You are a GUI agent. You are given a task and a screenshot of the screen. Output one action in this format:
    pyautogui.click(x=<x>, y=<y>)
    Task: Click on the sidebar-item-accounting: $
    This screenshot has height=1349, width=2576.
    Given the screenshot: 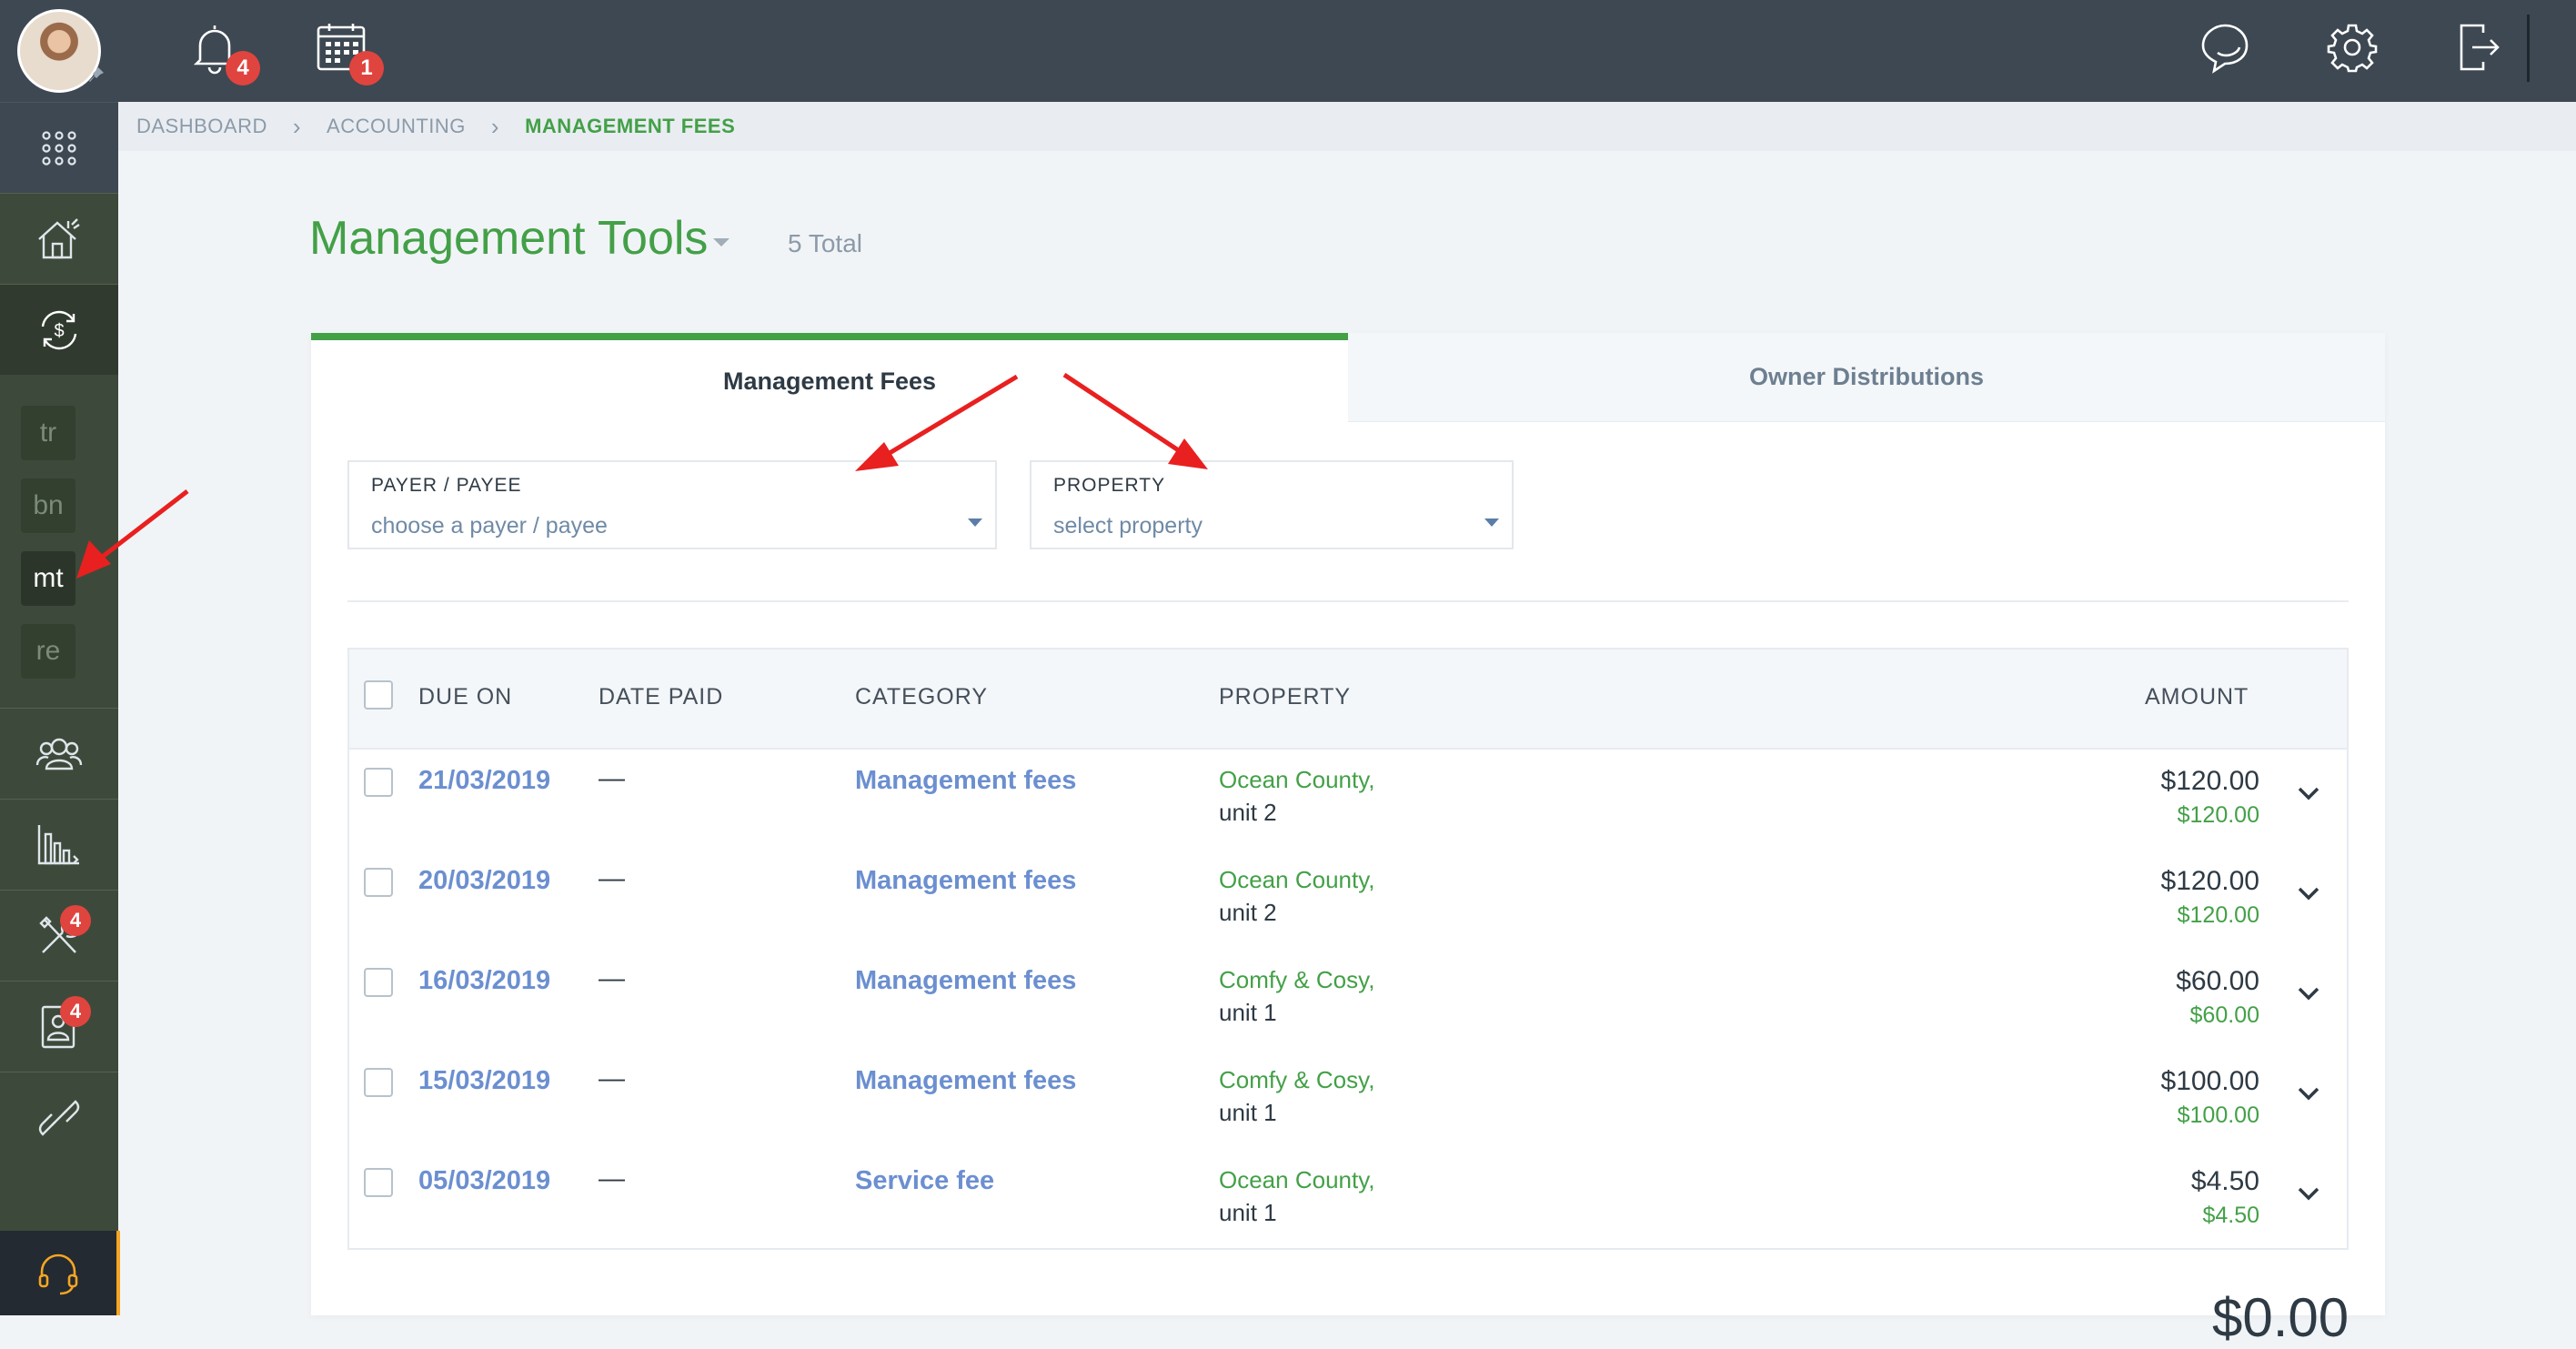 What is the action you would take?
    pyautogui.click(x=59, y=329)
    